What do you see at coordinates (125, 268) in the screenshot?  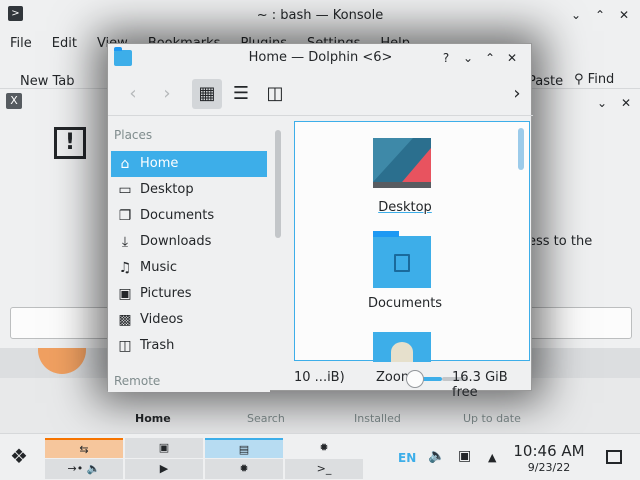 I see `music-icon: ♫` at bounding box center [125, 268].